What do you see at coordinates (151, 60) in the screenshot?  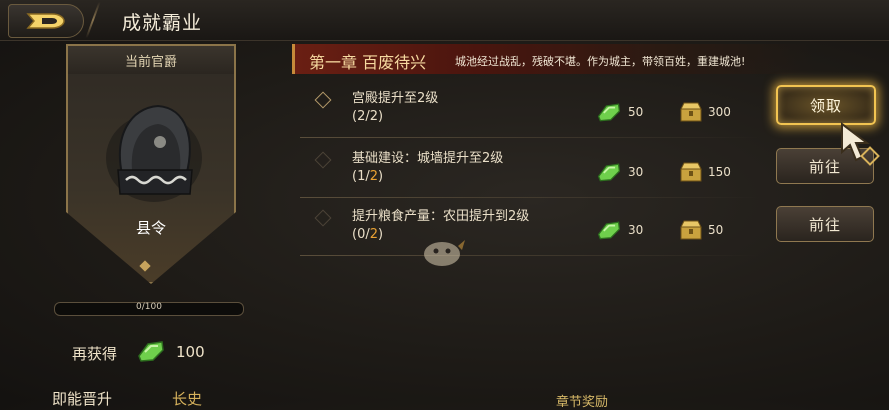 I see `rank-heading: 当前官爵` at bounding box center [151, 60].